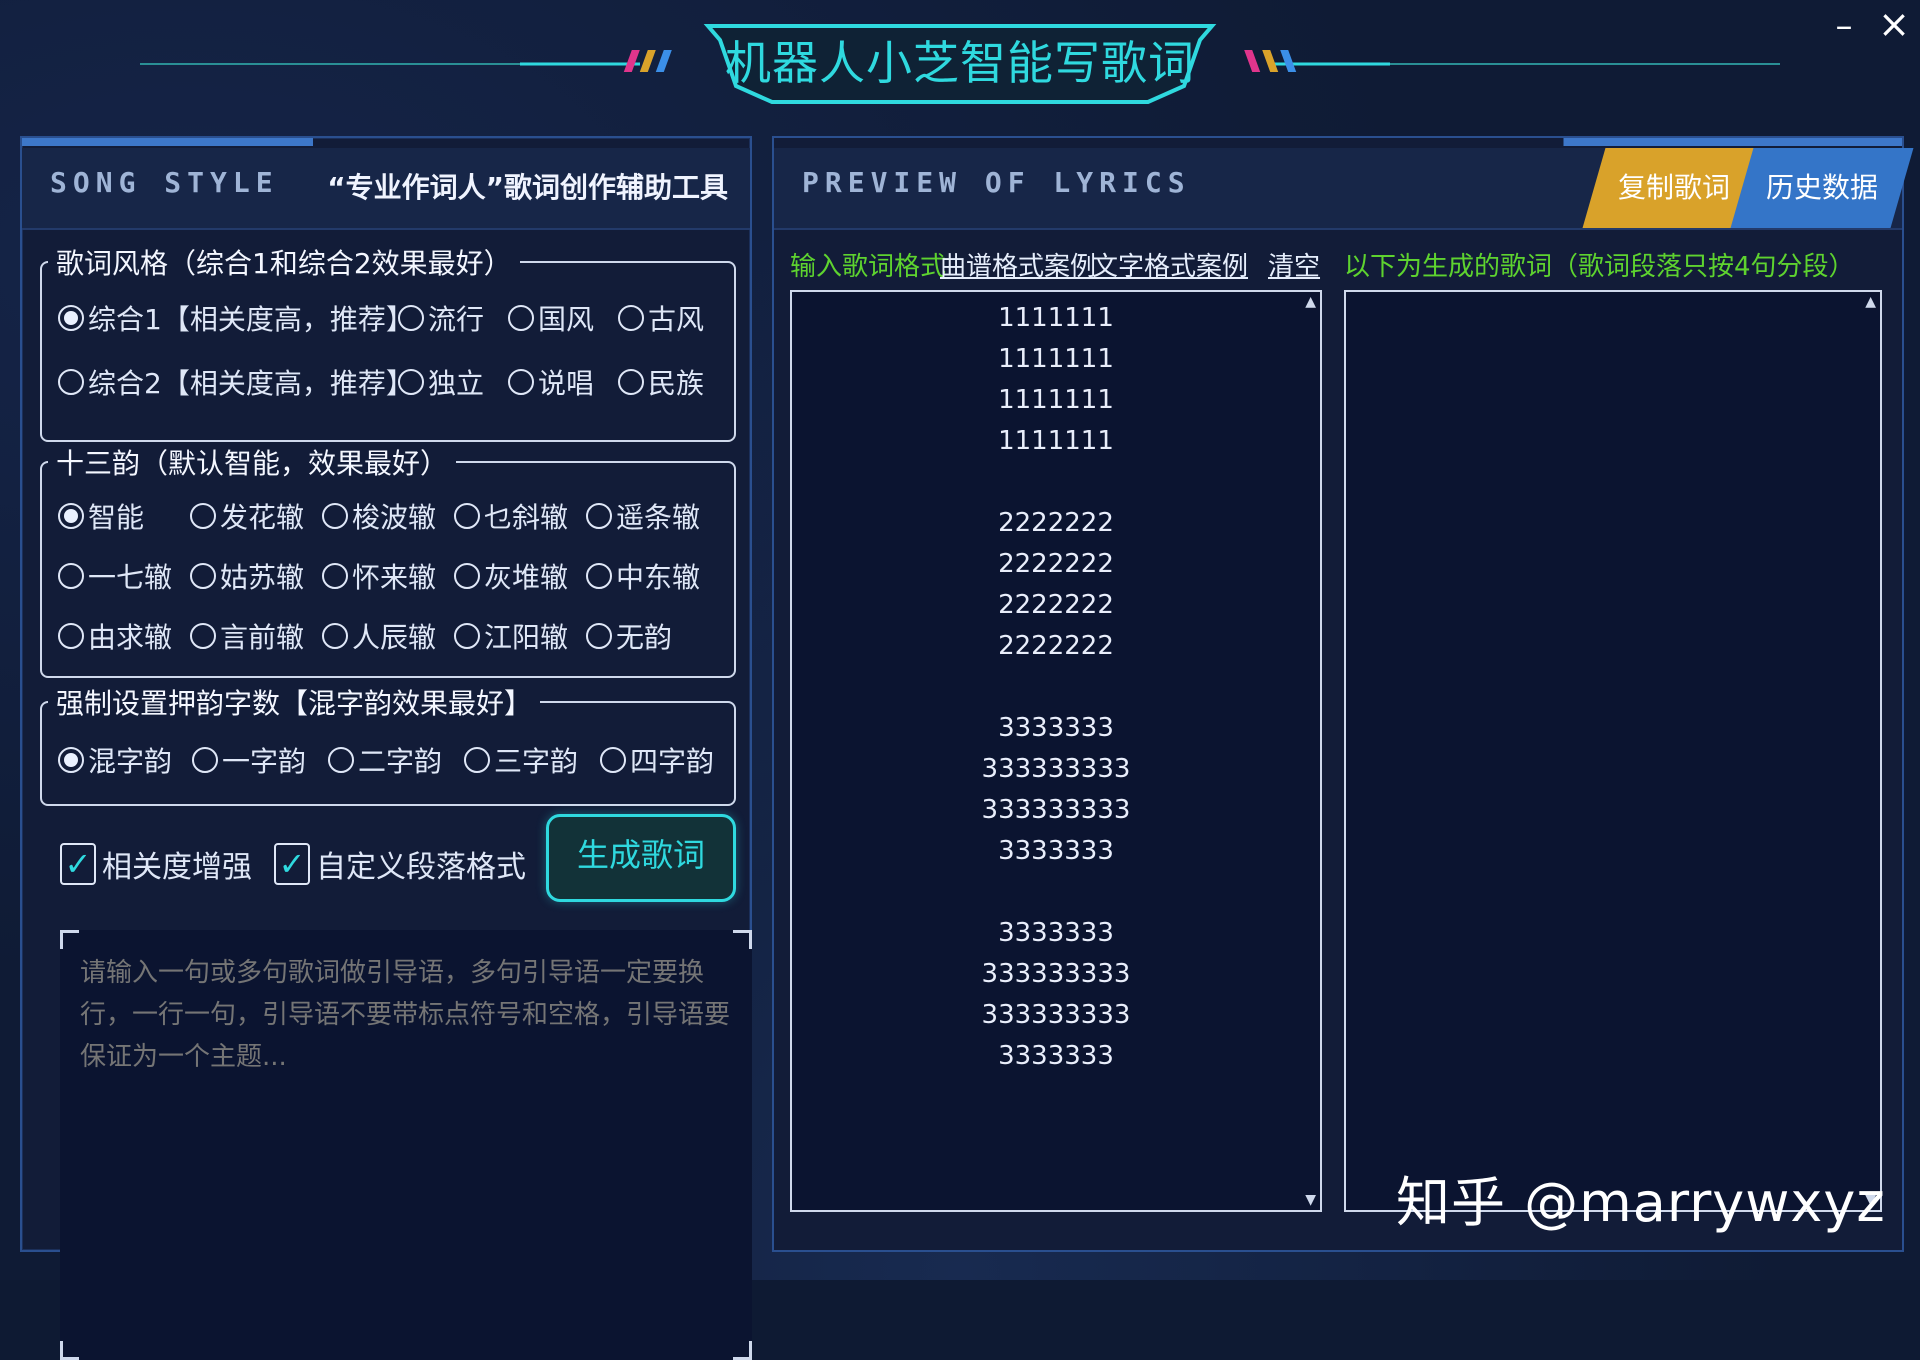  I want to click on radio-rhyme-huailai: 怀来辙, so click(379, 576).